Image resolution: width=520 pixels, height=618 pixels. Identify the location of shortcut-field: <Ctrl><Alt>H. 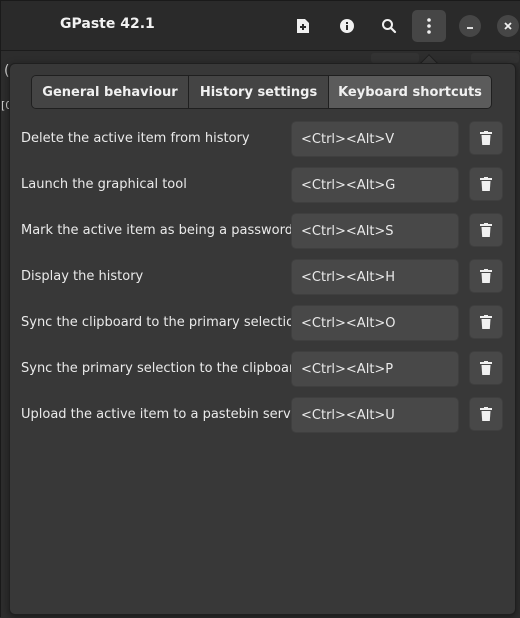
(375, 277).